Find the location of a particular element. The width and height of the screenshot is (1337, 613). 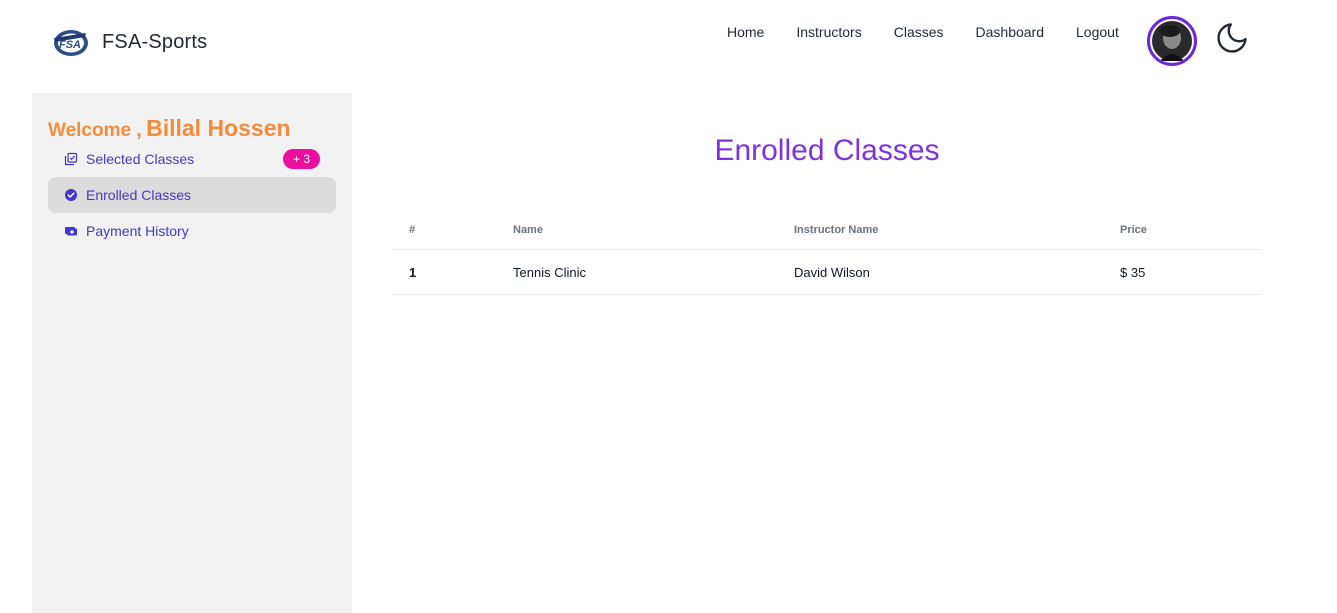

theme-toggle-button is located at coordinates (1232, 38).